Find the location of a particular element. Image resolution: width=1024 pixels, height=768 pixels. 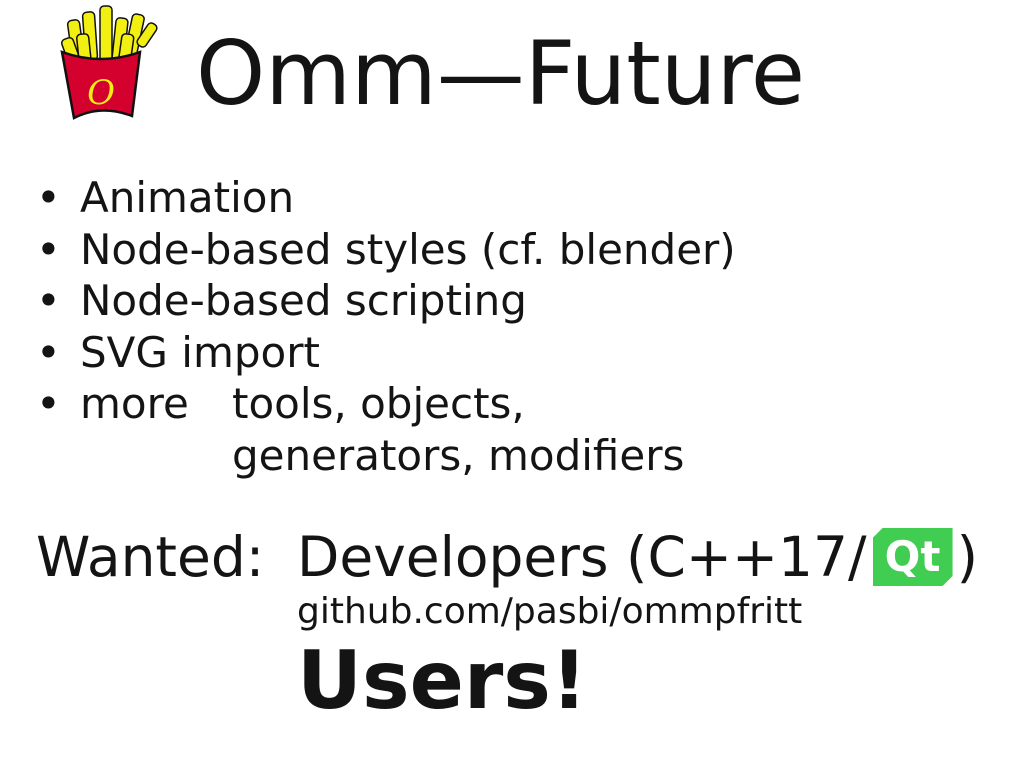

more-value: generators, modifiers is located at coordinates (458, 455).